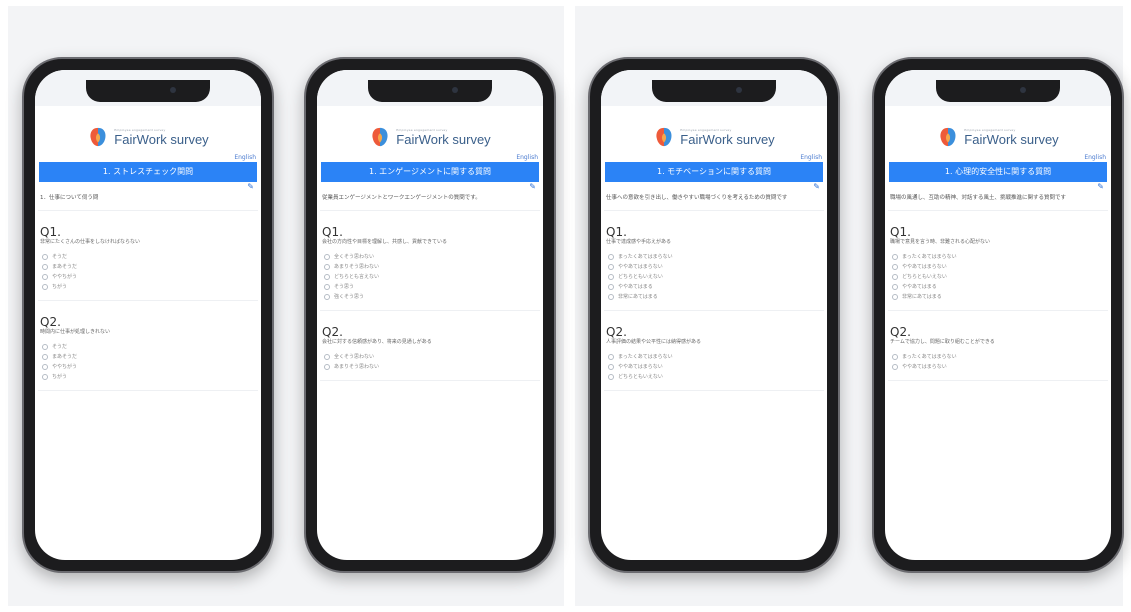 The width and height of the screenshot is (1131, 612). Describe the element at coordinates (50, 232) in the screenshot. I see `question-number: Q1.` at that location.